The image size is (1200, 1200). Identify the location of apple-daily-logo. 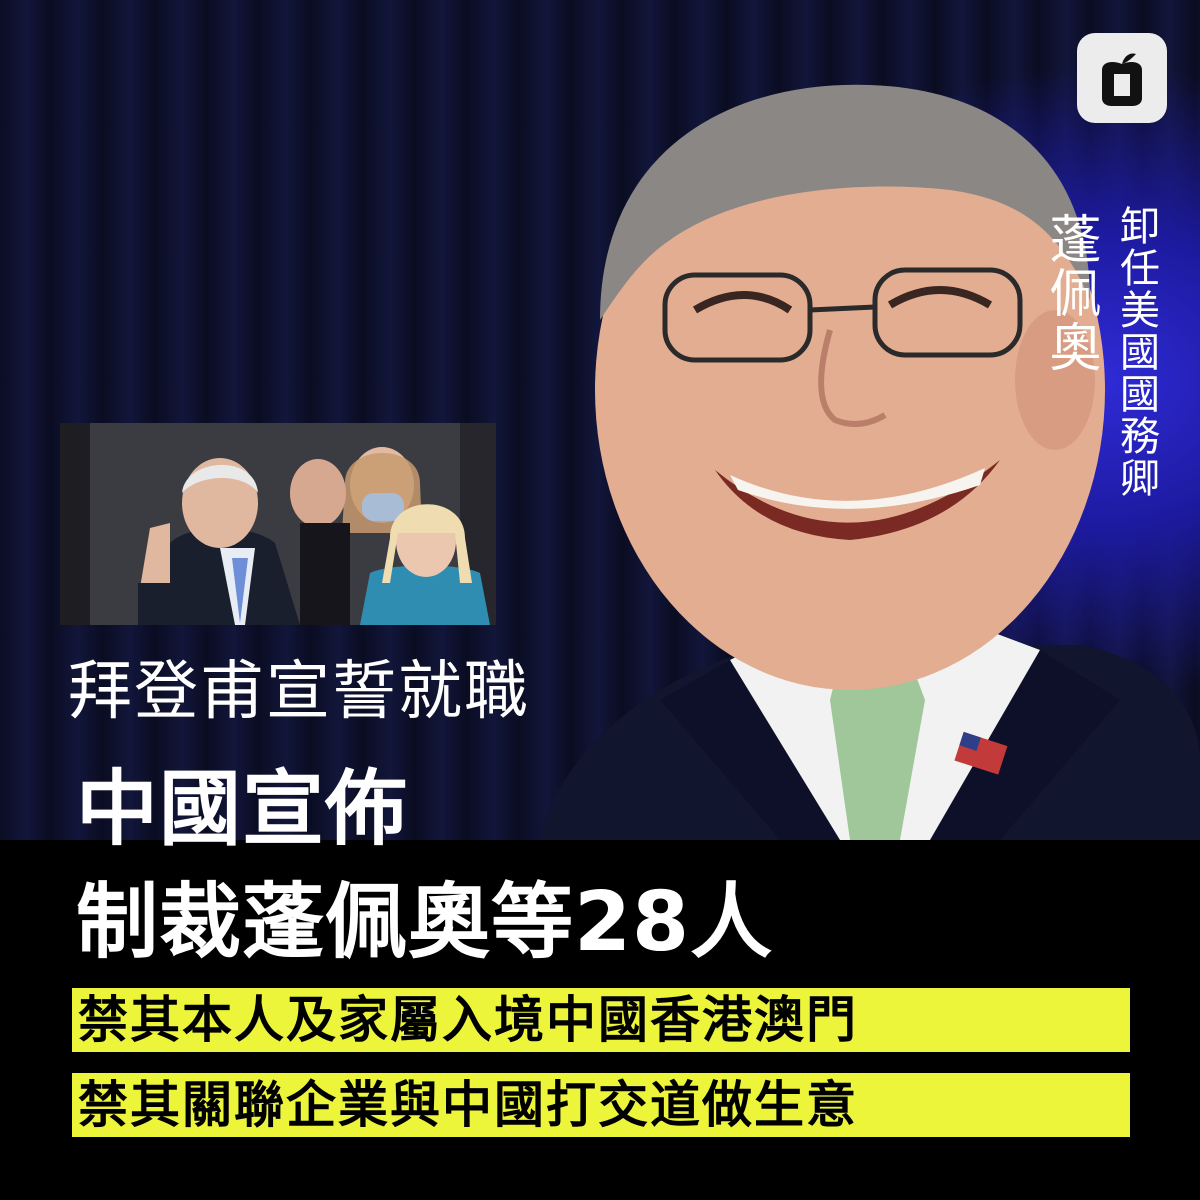
(1122, 78).